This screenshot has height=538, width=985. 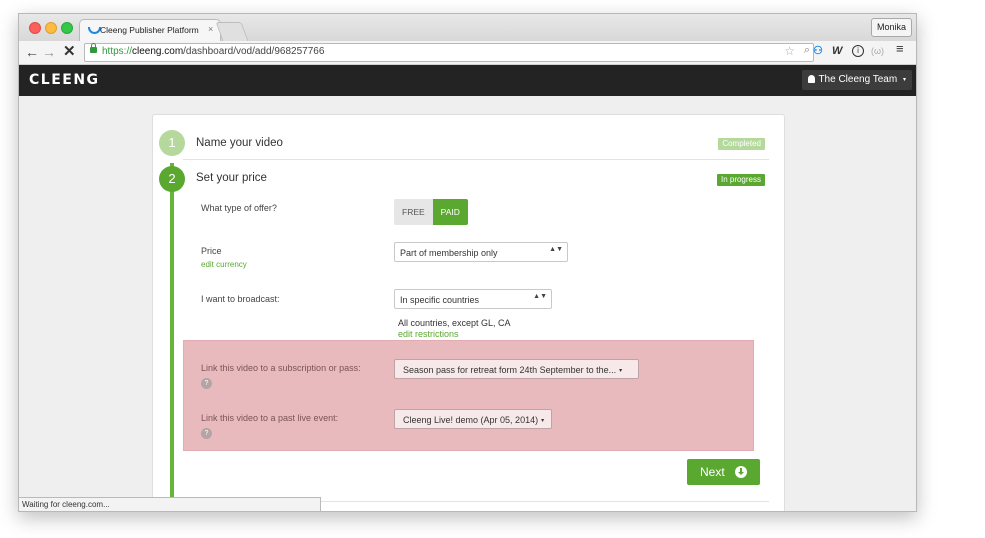 What do you see at coordinates (93, 48) in the screenshot?
I see `lock-icon` at bounding box center [93, 48].